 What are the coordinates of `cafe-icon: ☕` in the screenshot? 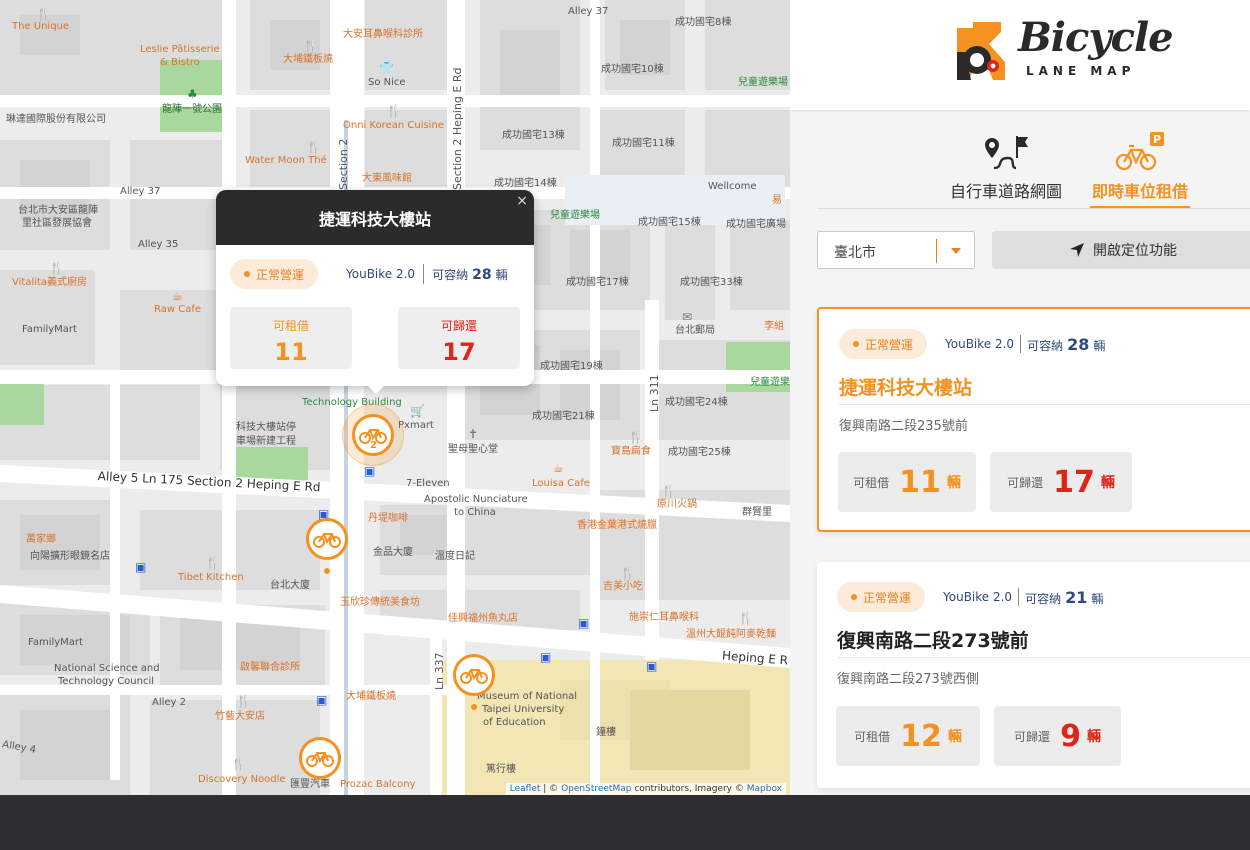 It's located at (558, 468).